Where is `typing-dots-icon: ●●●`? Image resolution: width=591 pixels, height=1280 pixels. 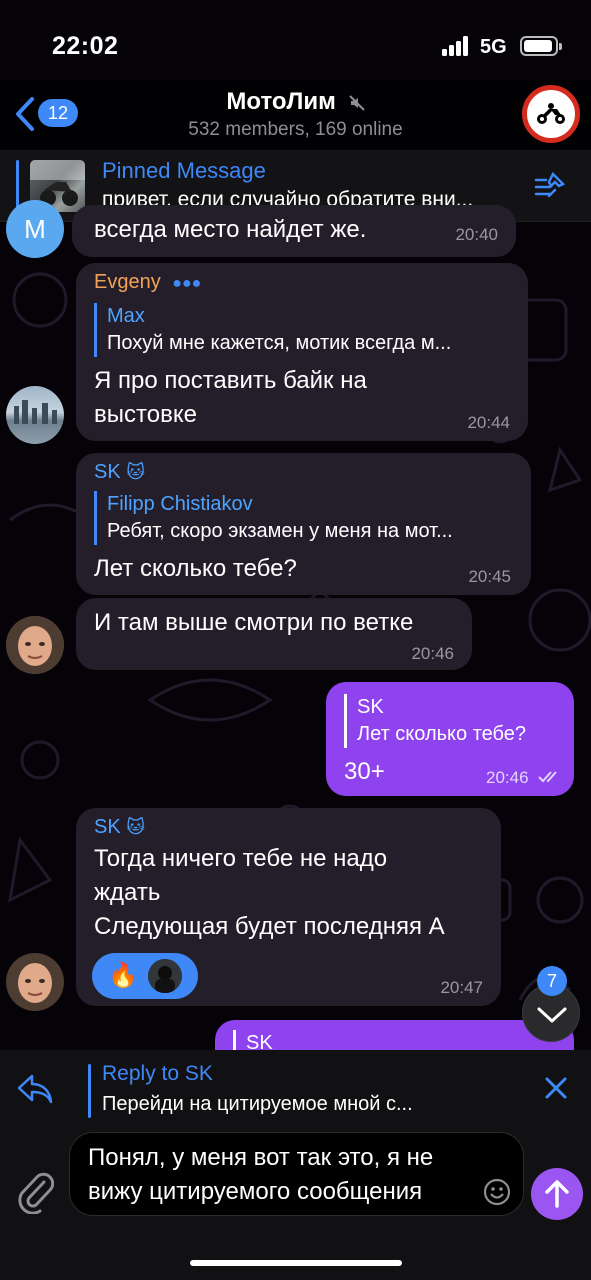
typing-dots-icon: ●●● is located at coordinates (187, 283).